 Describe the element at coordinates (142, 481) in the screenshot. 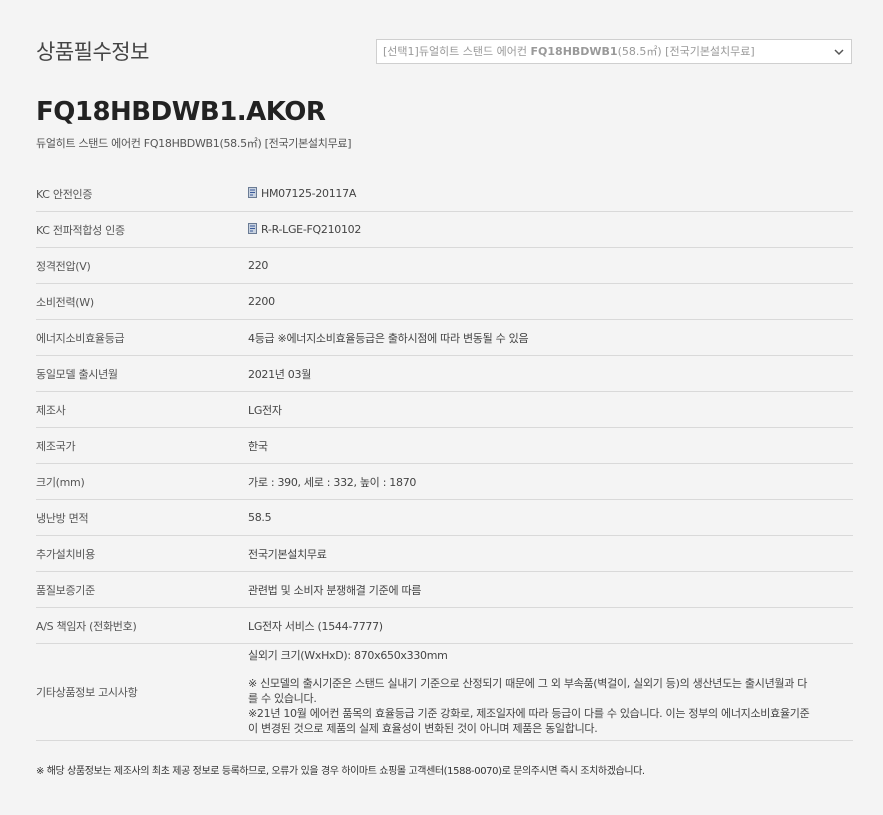

I see `row-label: 크기(mm)` at that location.